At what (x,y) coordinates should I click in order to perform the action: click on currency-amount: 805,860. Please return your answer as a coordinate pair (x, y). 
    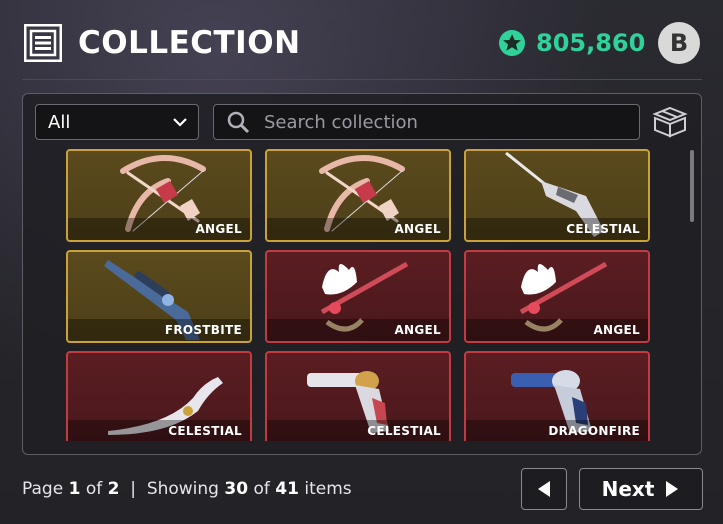
    Looking at the image, I should click on (591, 43).